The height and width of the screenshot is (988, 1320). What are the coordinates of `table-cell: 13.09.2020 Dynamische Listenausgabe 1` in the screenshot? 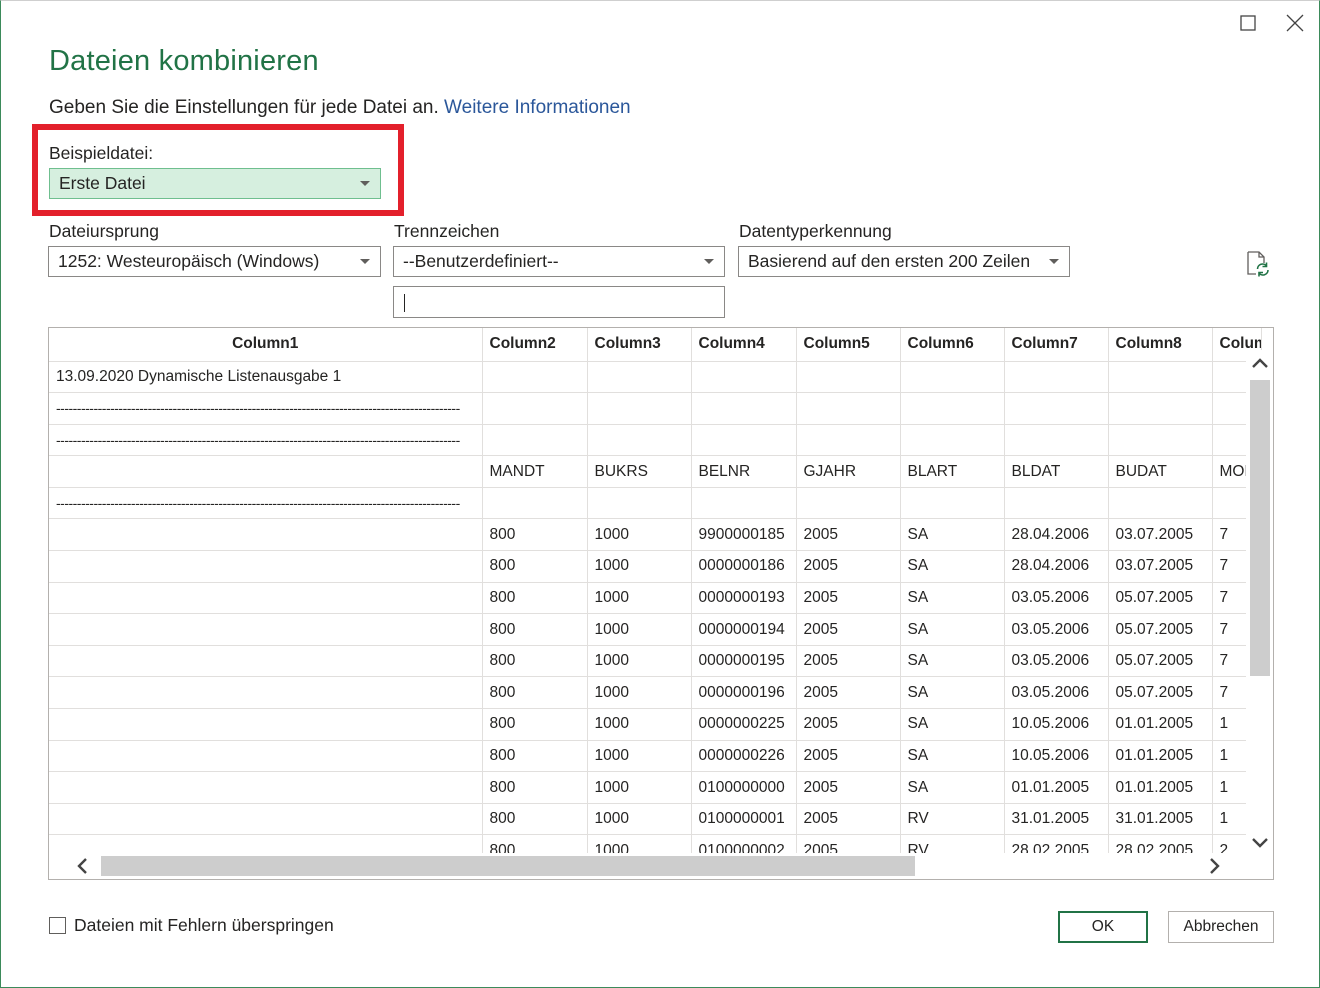 It's located at (266, 377).